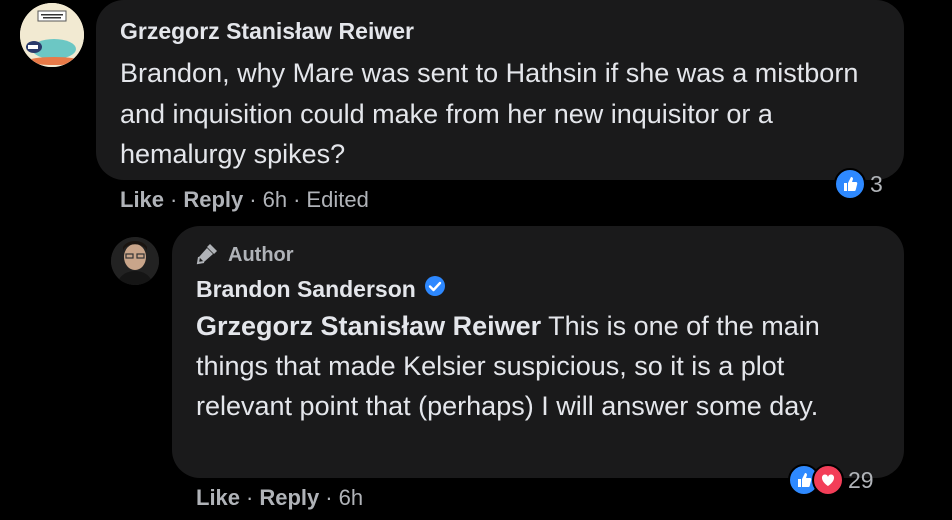  I want to click on author-badge: Author, so click(245, 255).